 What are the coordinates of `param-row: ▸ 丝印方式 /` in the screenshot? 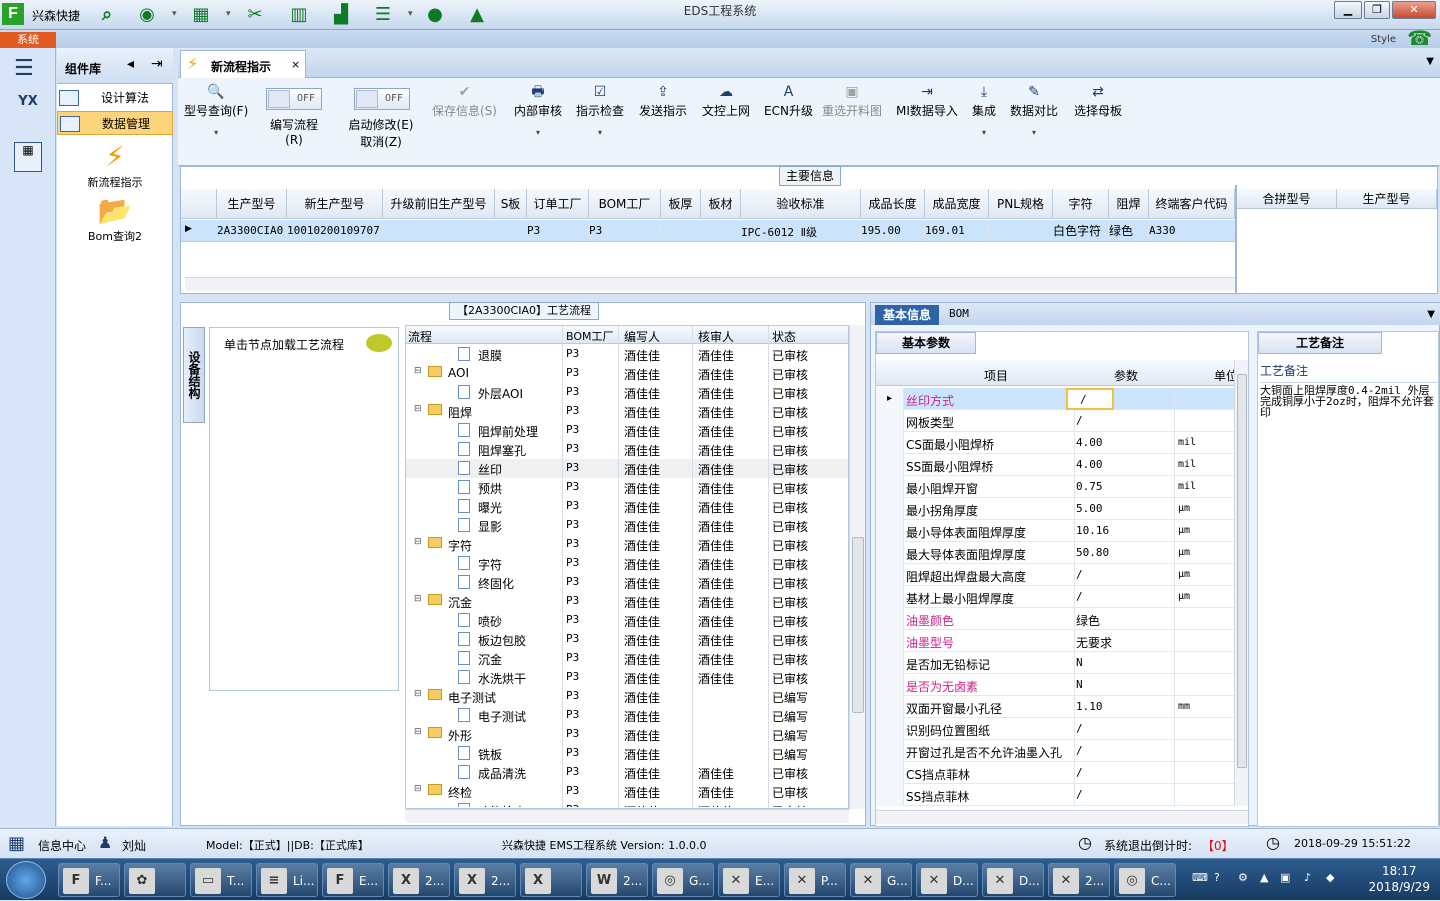 It's located at (1056, 399).